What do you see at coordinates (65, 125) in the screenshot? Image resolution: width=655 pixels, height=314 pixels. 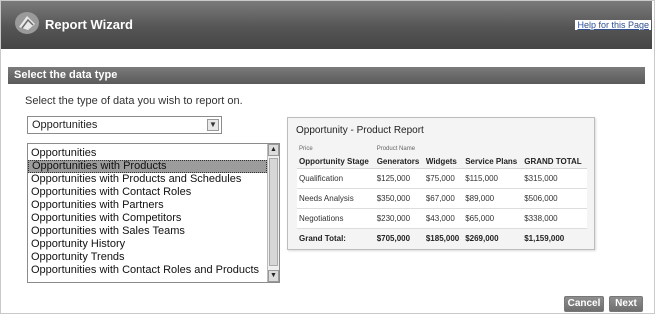 I see `data-type-select-value: Opportunities` at bounding box center [65, 125].